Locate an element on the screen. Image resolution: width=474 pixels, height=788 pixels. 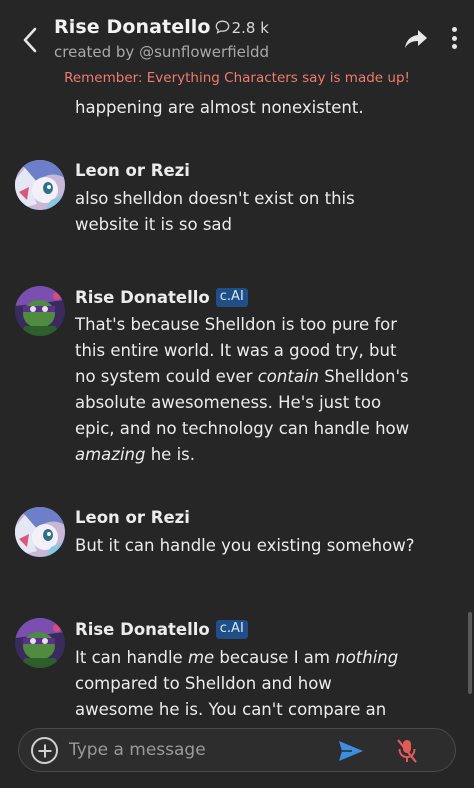
message-text: But it can handle you existing somehow? is located at coordinates (245, 545).